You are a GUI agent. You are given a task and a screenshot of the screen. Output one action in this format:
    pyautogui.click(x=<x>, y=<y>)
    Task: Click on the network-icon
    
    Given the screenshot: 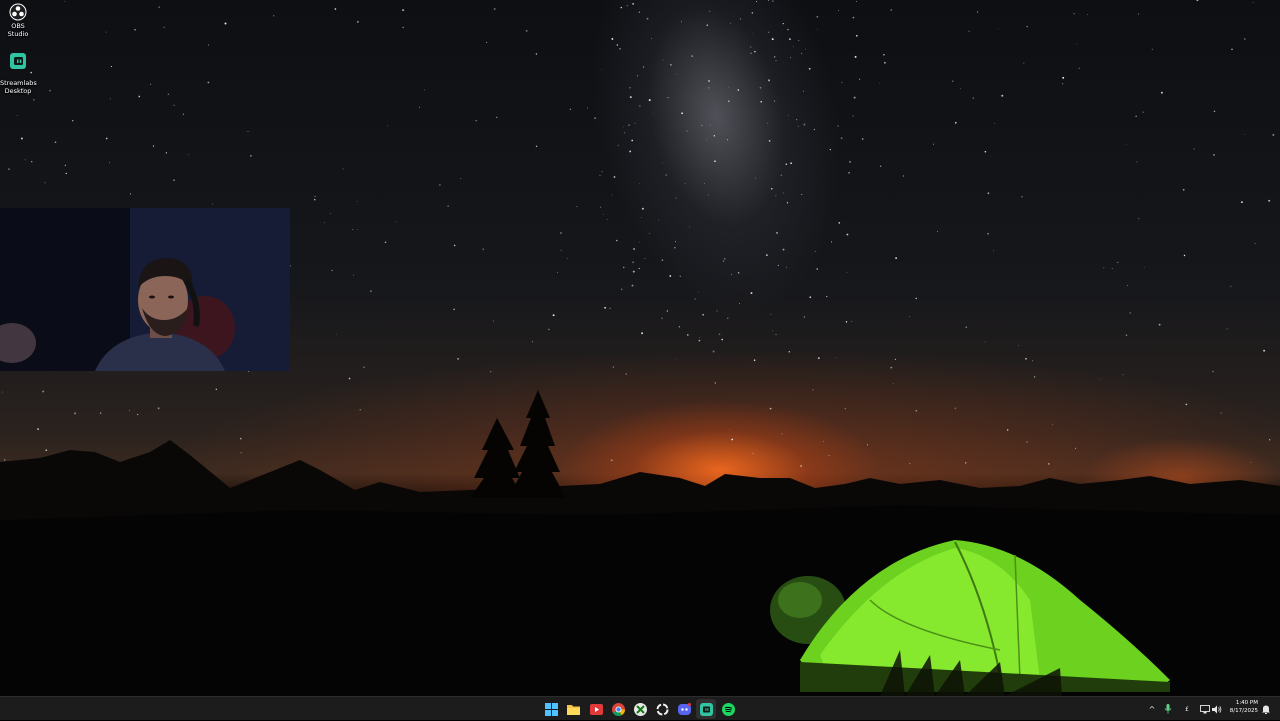 What is the action you would take?
    pyautogui.click(x=1205, y=708)
    